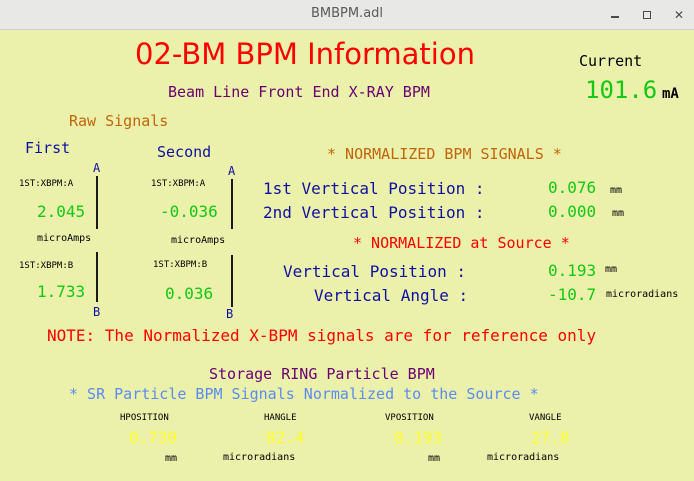  What do you see at coordinates (232, 171) in the screenshot?
I see `second-a-marker: A` at bounding box center [232, 171].